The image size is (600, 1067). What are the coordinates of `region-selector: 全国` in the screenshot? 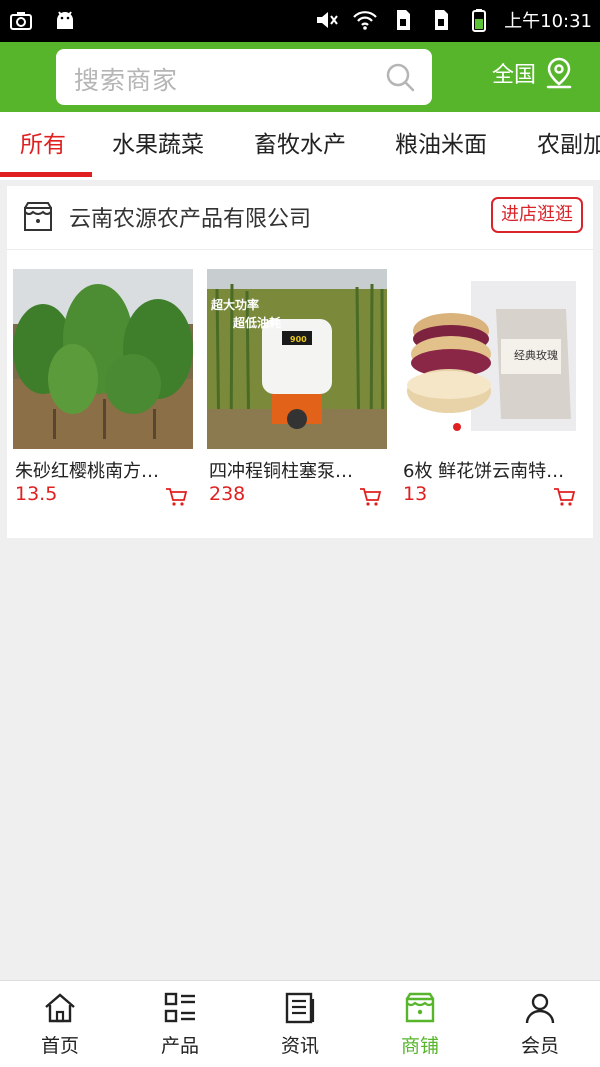 It's located at (533, 73).